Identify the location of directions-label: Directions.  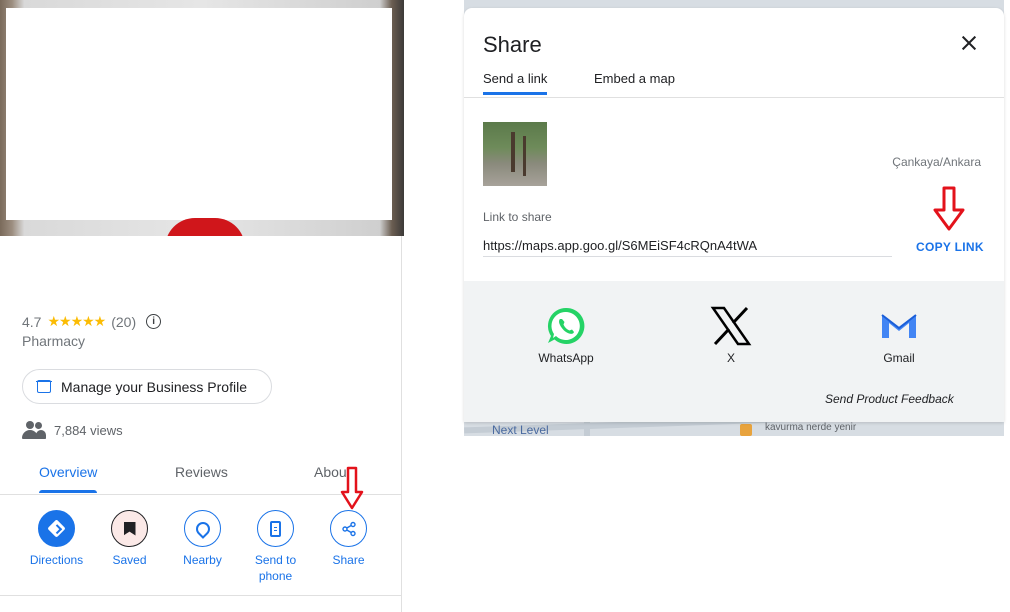
(56, 560).